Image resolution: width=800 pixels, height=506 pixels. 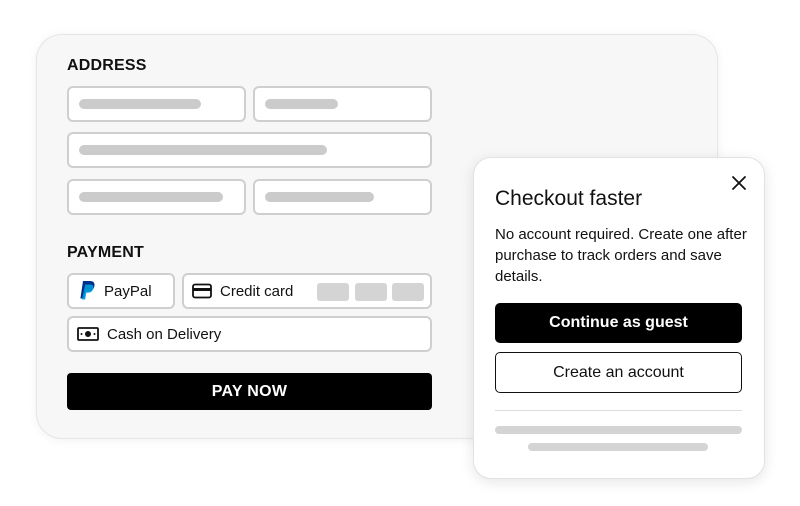 I want to click on create-account-button: Create an account, so click(x=618, y=372).